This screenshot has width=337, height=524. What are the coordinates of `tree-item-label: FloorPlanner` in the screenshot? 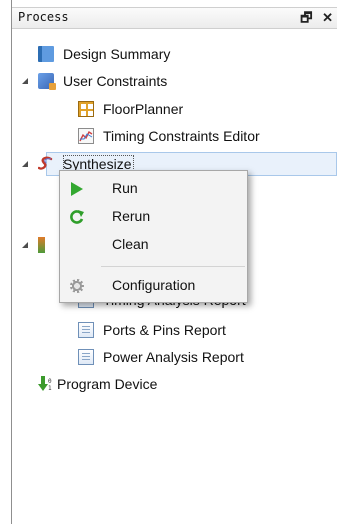 It's located at (143, 109).